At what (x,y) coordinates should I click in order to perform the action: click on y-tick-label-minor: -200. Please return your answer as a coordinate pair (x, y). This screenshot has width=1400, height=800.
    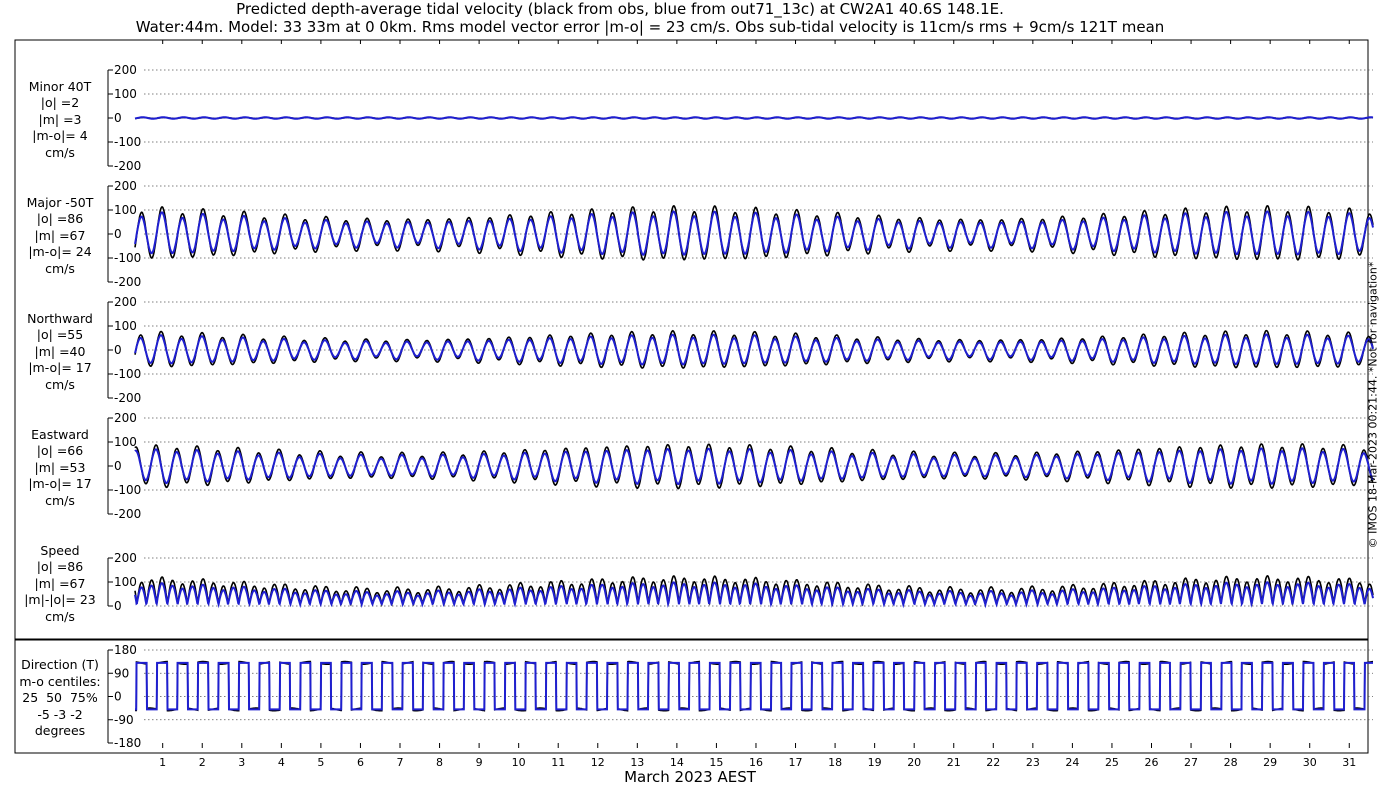
    Looking at the image, I should click on (127, 166).